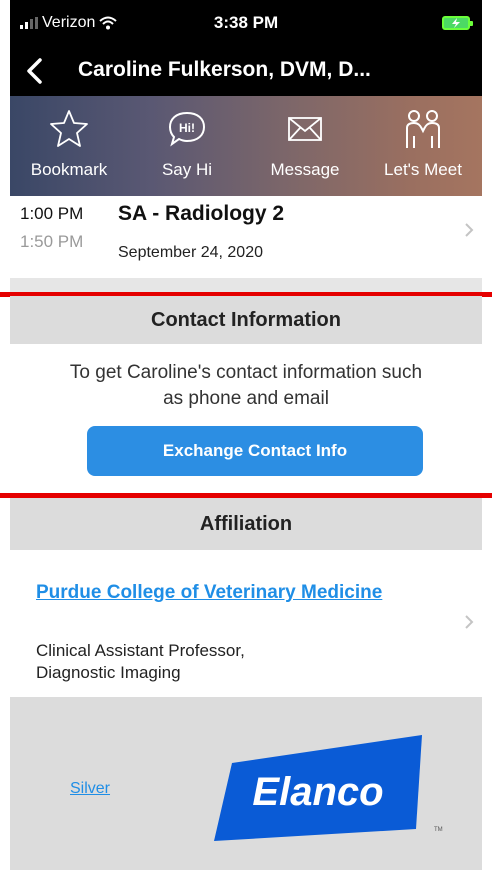 The height and width of the screenshot is (870, 492). I want to click on session-end-time: 1:50 PM, so click(52, 241).